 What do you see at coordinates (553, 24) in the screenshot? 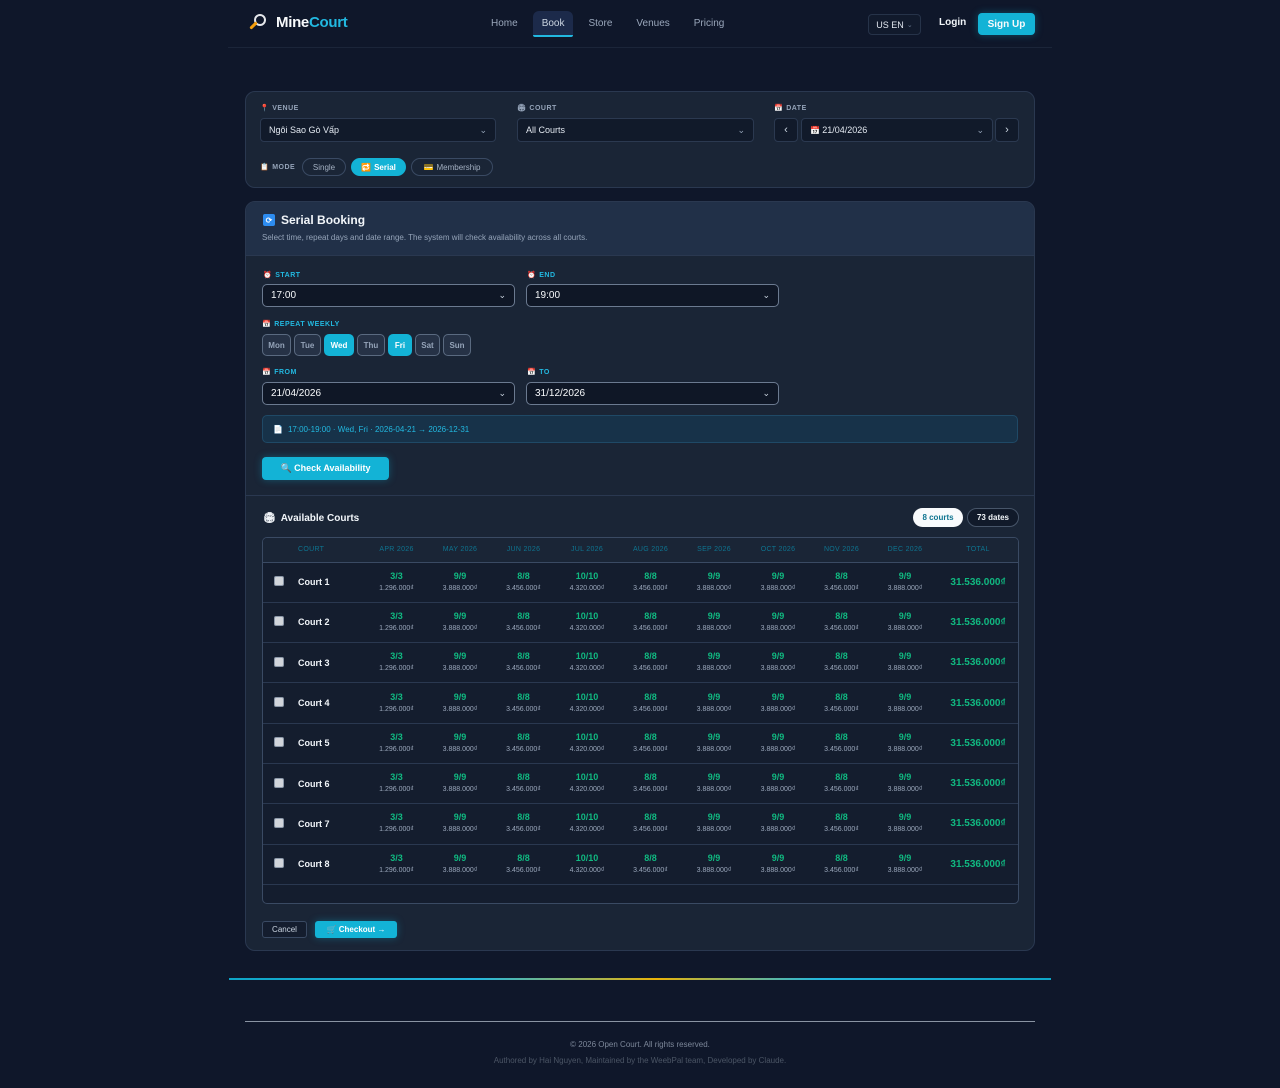
I see `nav-book: Book` at bounding box center [553, 24].